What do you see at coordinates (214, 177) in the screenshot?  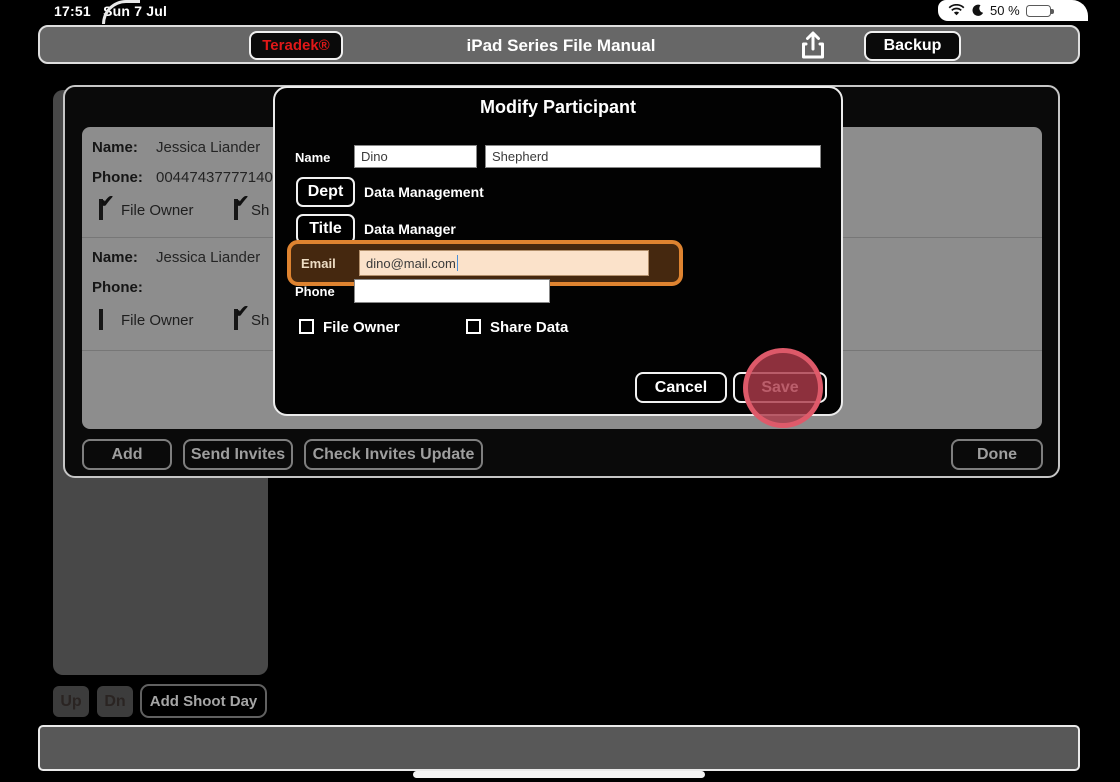 I see `participant-phone: 00447437777140` at bounding box center [214, 177].